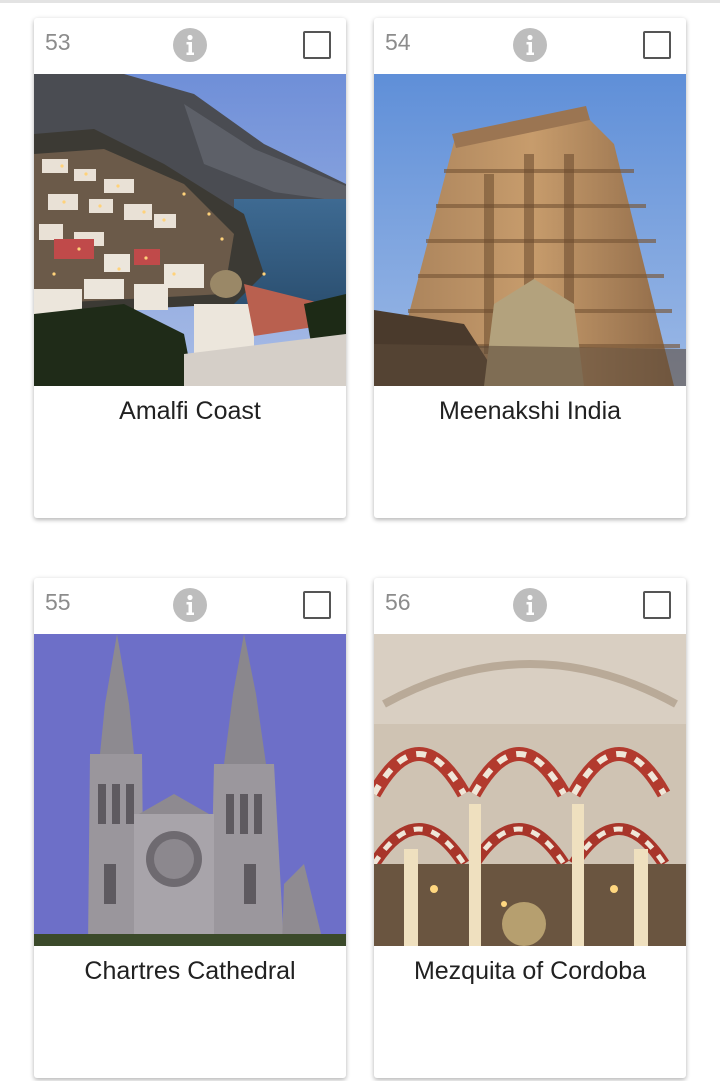 This screenshot has height=1081, width=720. I want to click on card-header: 56, so click(530, 606).